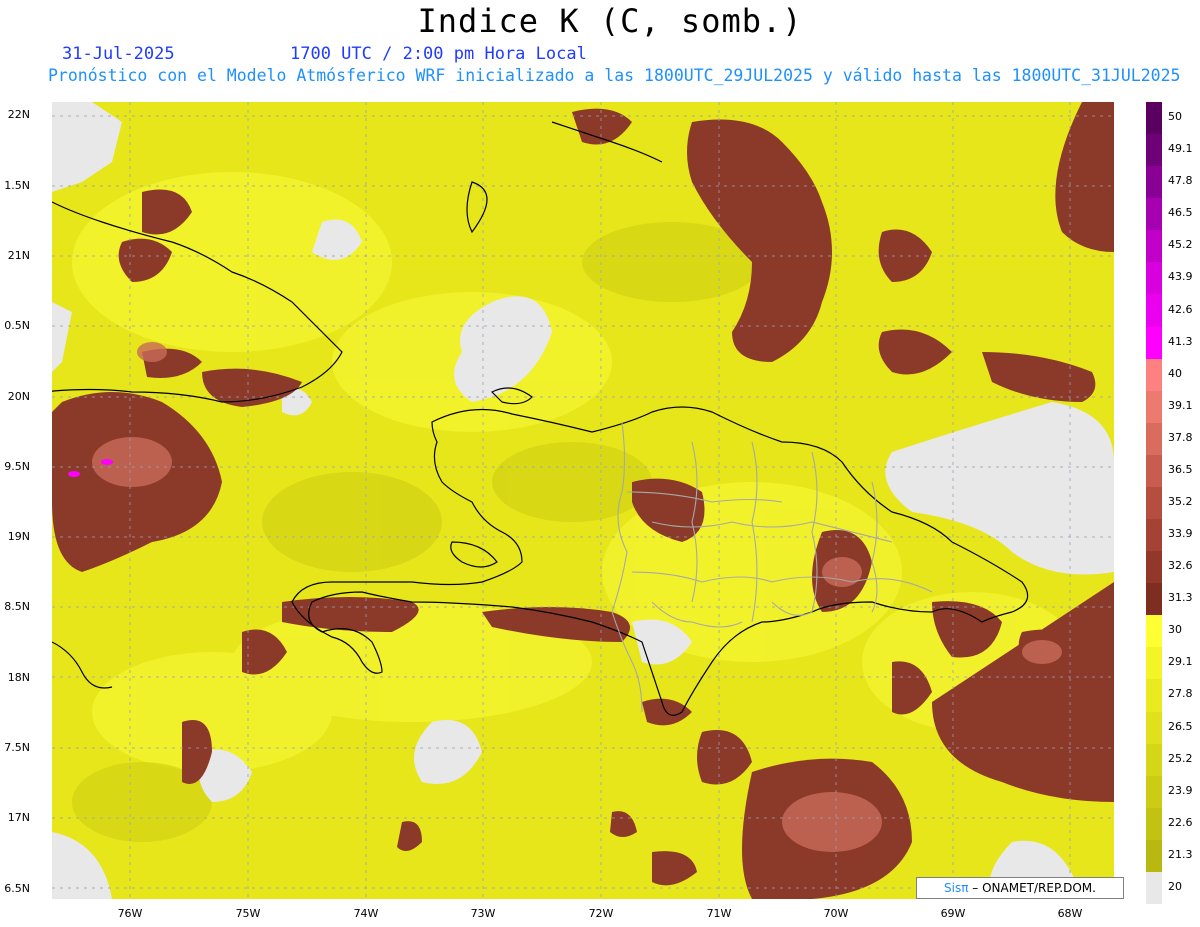 The width and height of the screenshot is (1200, 927). I want to click on lat-label-22n: 22N, so click(18, 114).